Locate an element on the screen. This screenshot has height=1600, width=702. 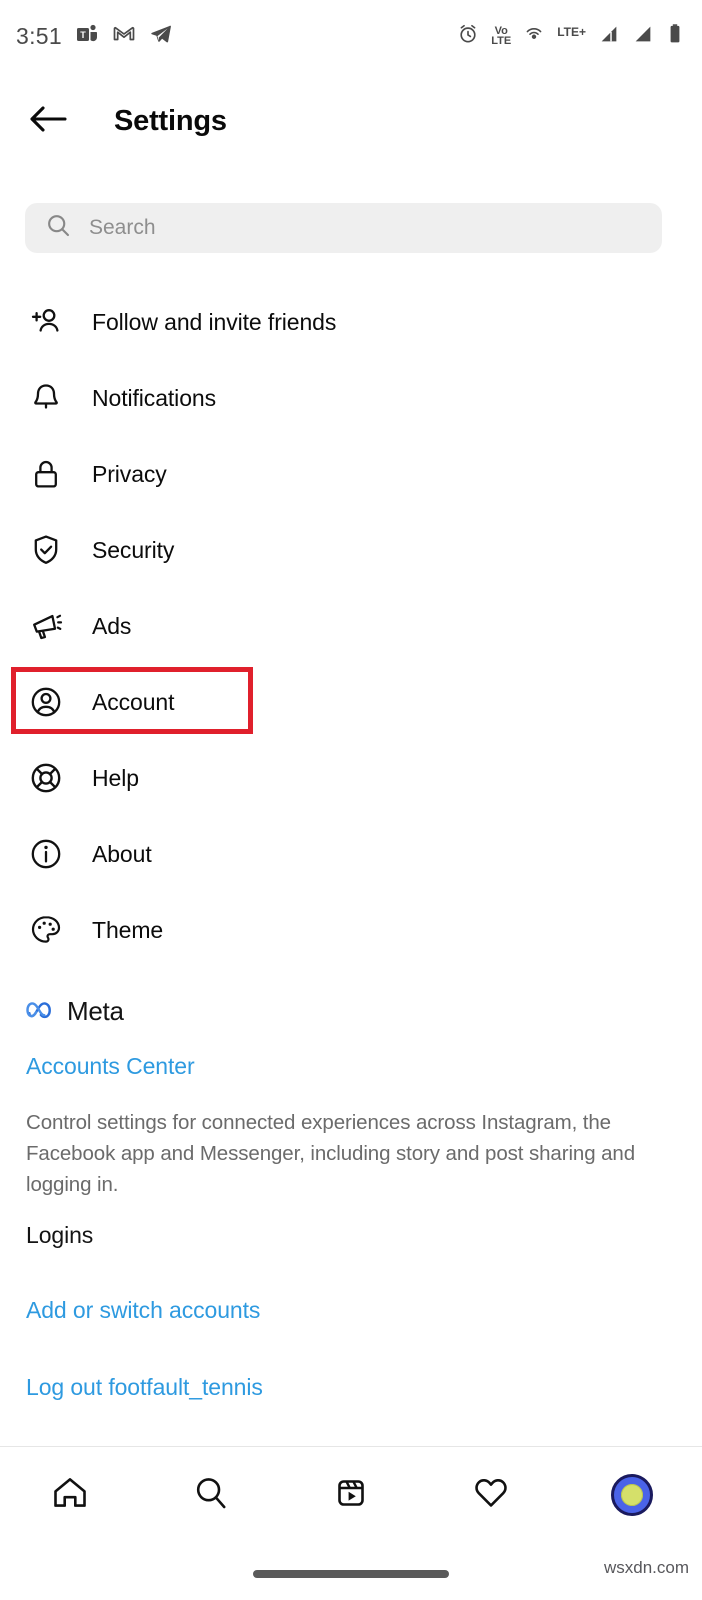
person-add-icon is located at coordinates (46, 322).